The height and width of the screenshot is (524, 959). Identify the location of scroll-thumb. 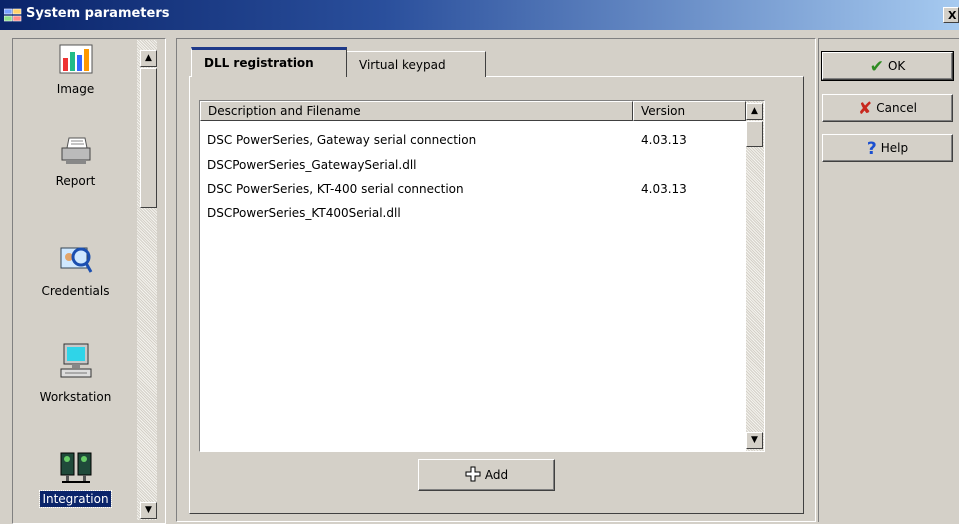
(148, 138).